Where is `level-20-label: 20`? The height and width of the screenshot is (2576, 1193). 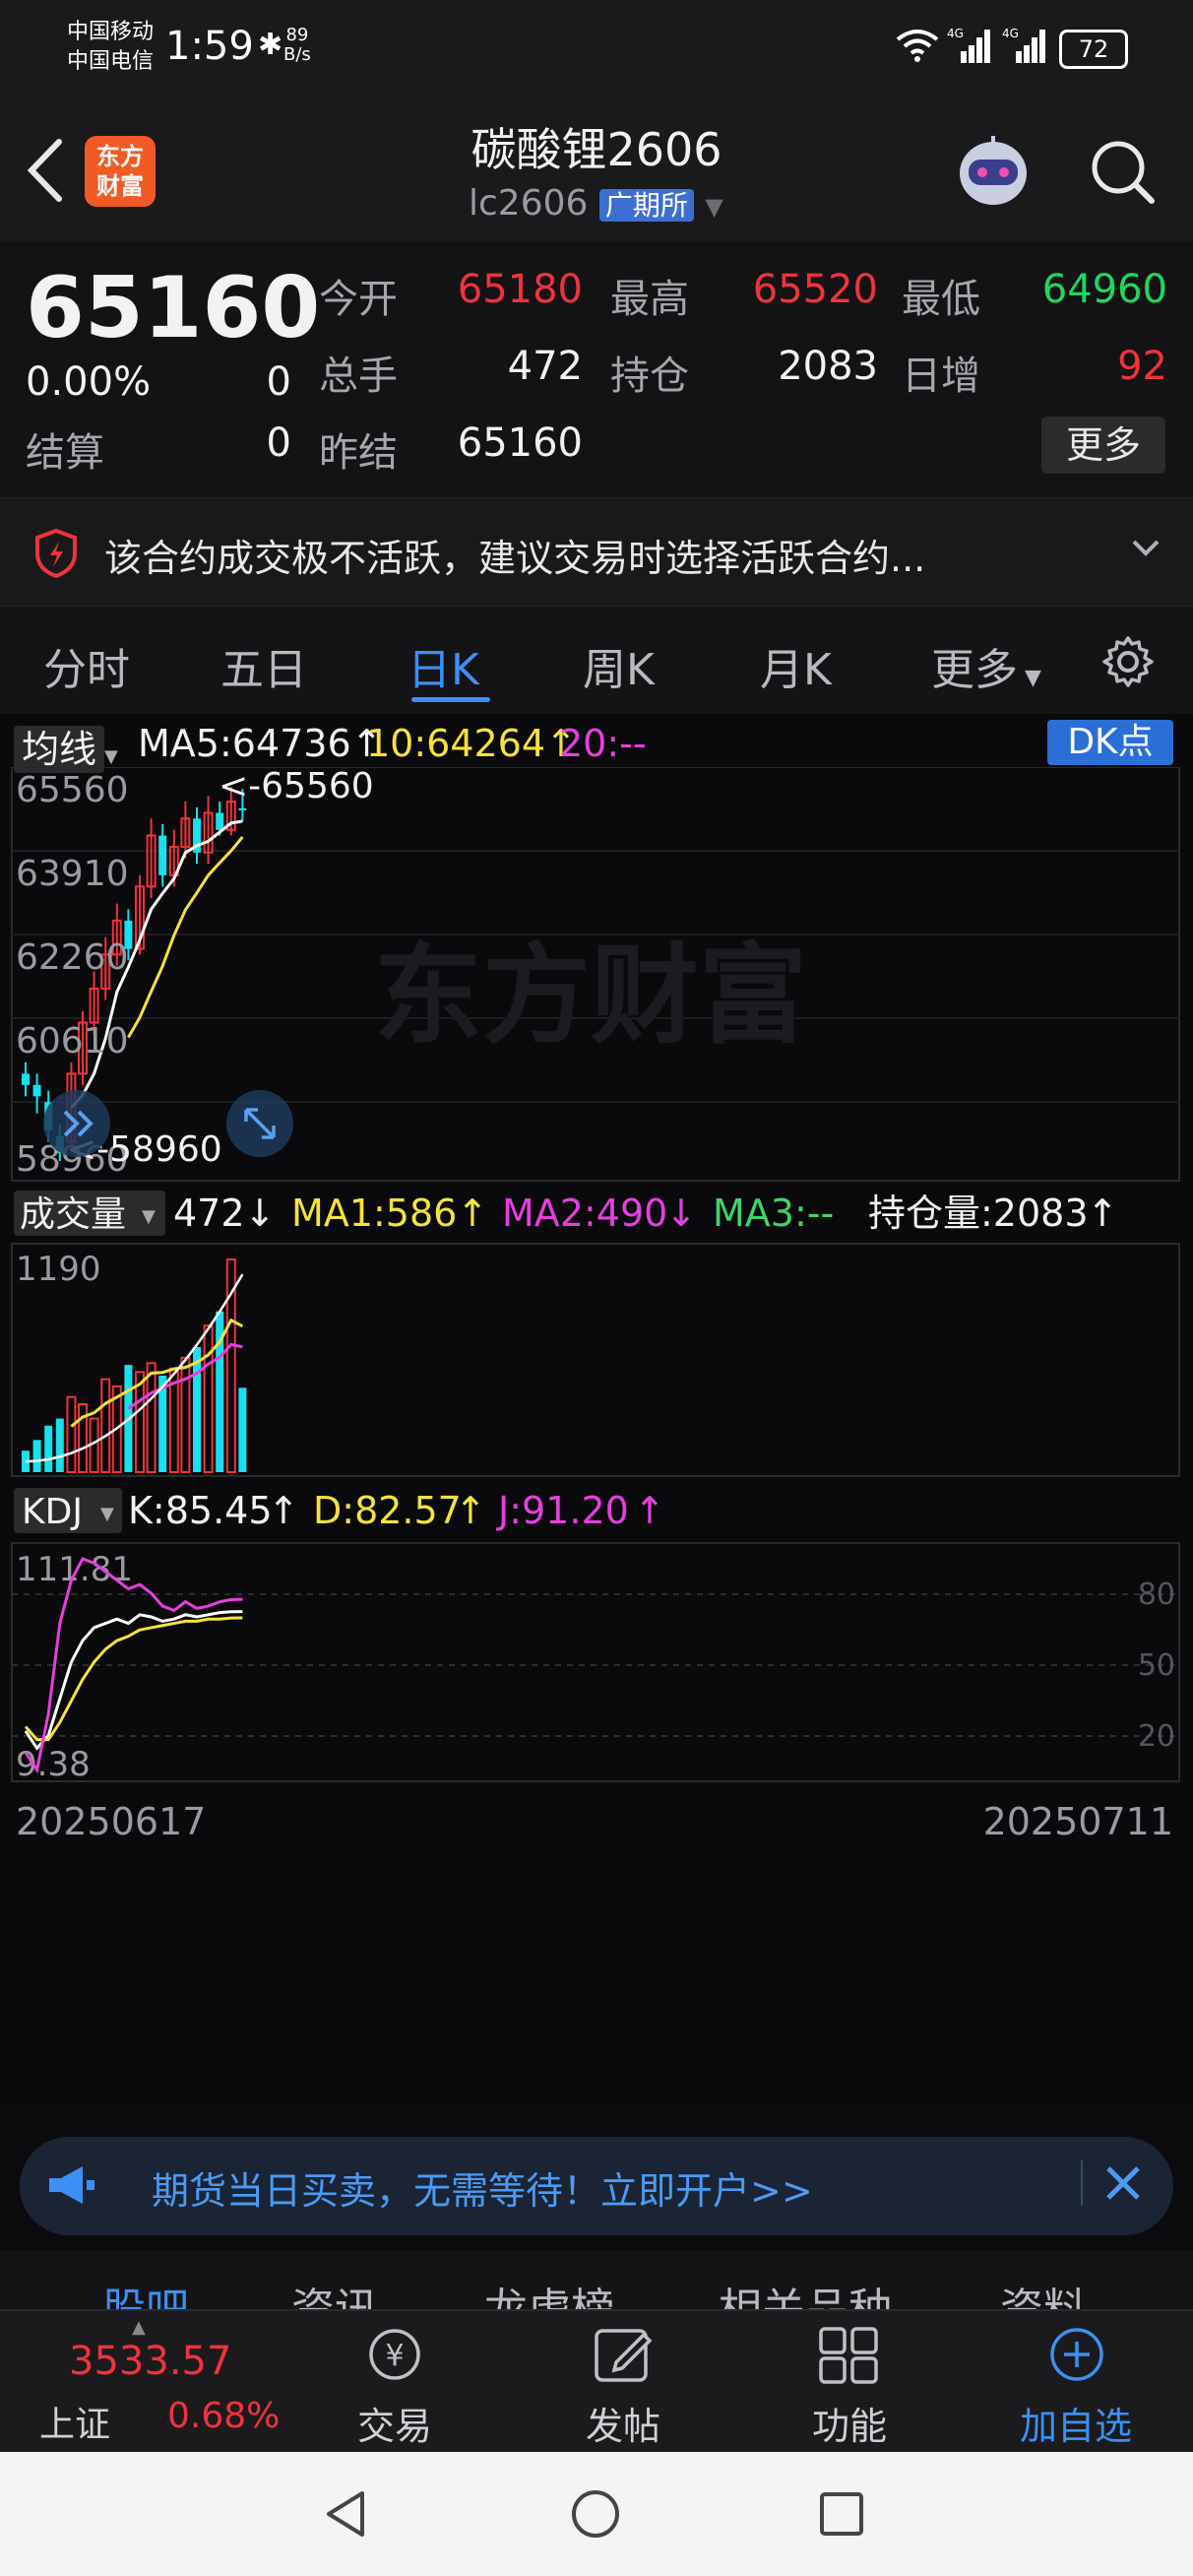 level-20-label: 20 is located at coordinates (1156, 1736).